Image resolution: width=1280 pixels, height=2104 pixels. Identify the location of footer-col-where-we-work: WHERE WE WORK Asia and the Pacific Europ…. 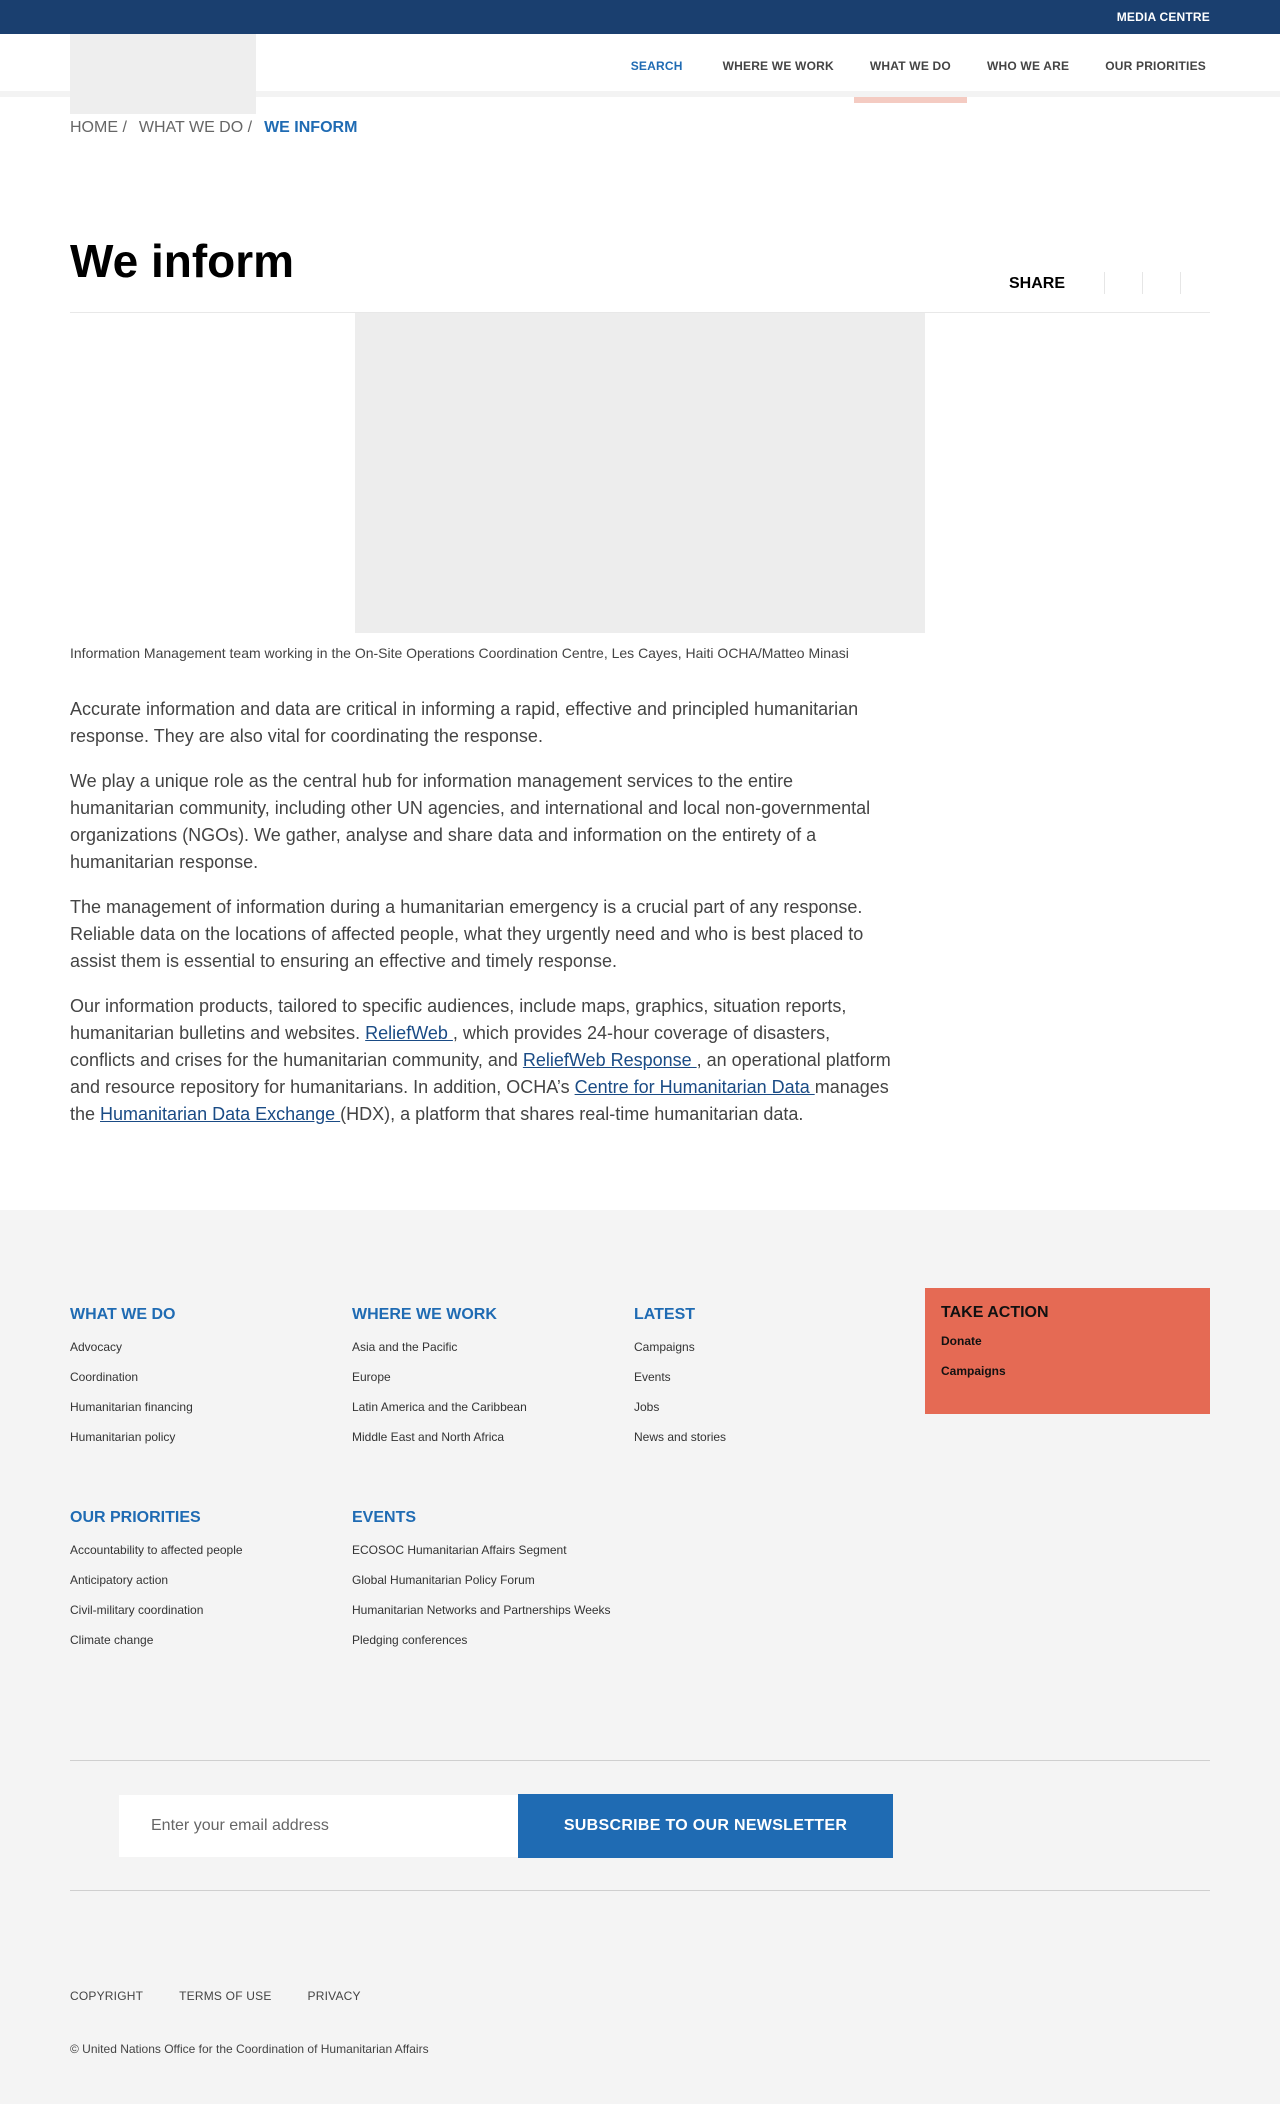
(439, 1382).